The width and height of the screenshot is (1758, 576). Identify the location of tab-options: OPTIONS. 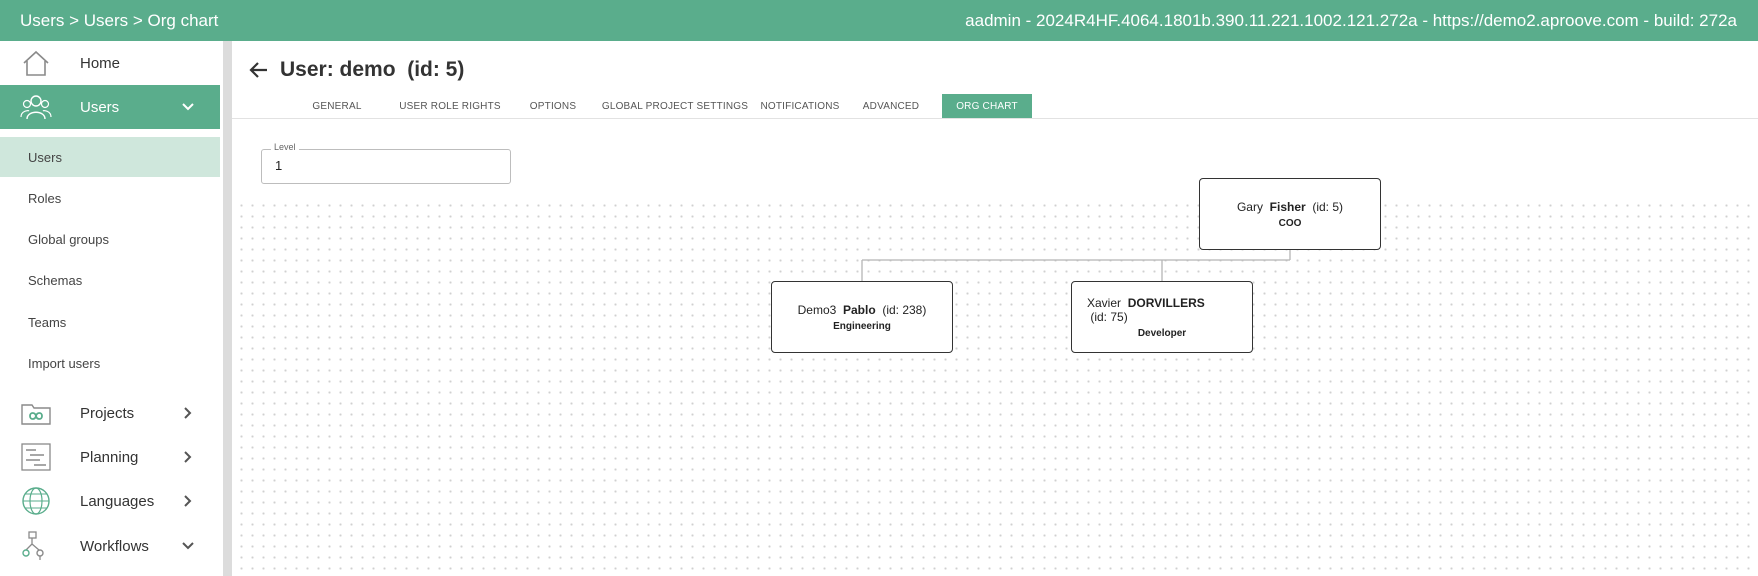
(553, 106).